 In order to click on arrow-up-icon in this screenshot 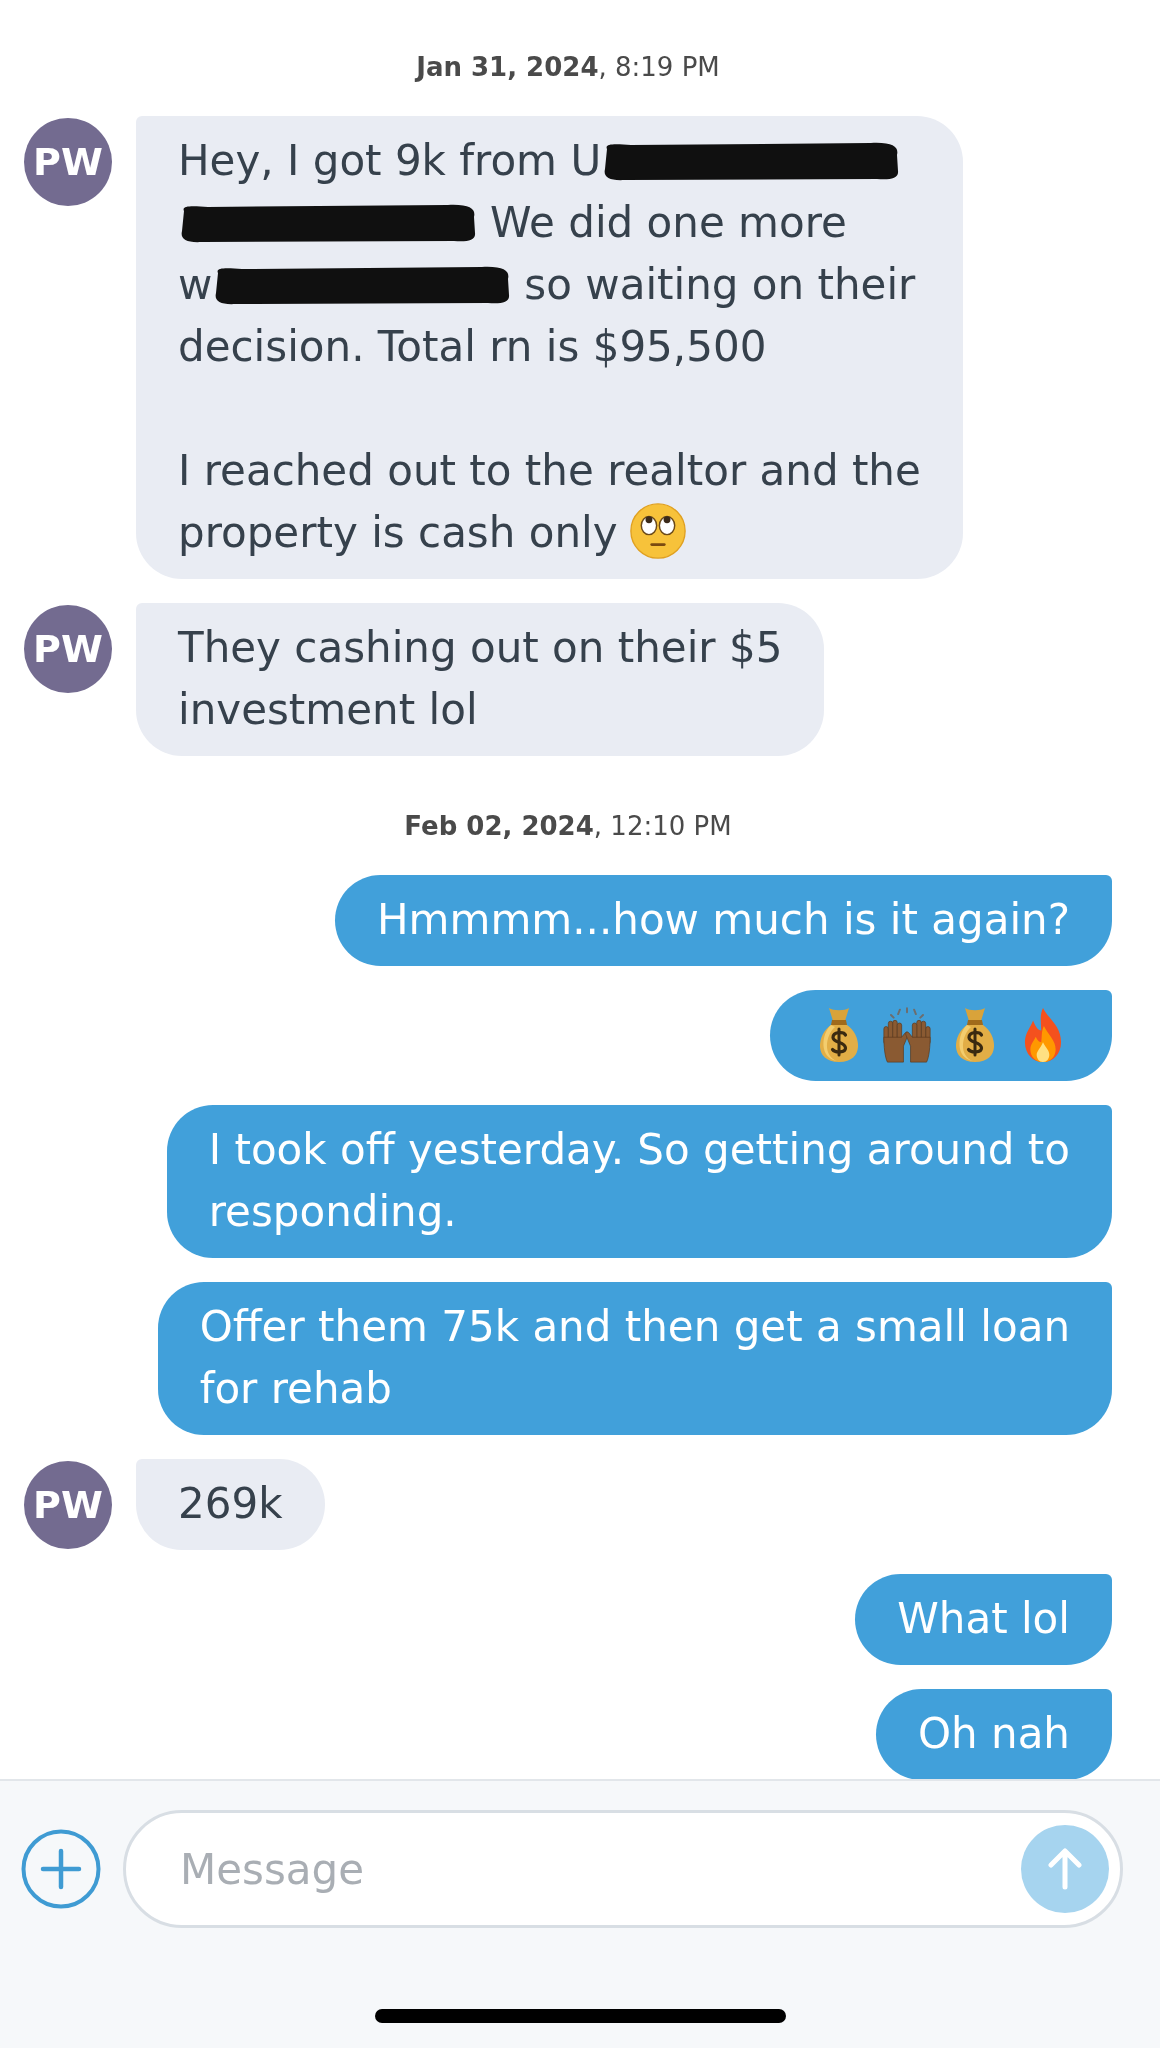, I will do `click(1065, 1869)`.